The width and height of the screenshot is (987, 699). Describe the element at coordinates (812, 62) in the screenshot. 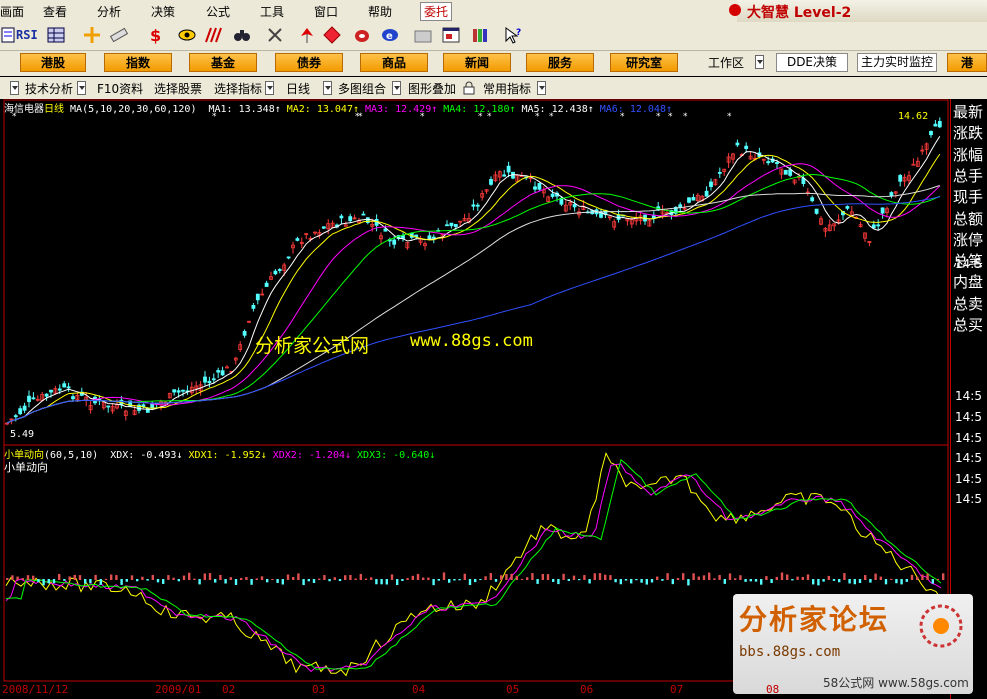

I see `dde-button: DDE决策` at that location.